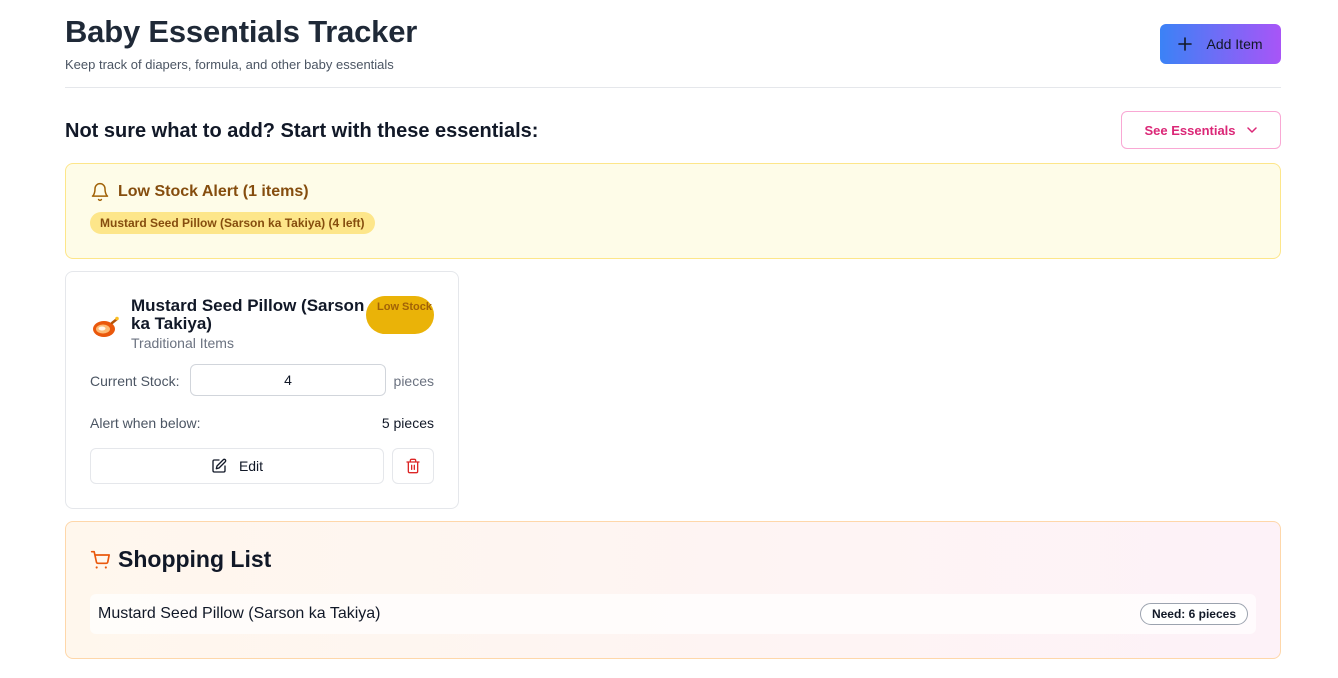 Image resolution: width=1338 pixels, height=678 pixels. Describe the element at coordinates (213, 191) in the screenshot. I see `alert-title: Low Stock Alert (1 items)` at that location.